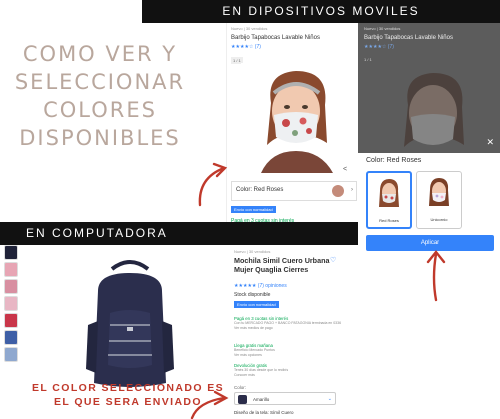 The height and width of the screenshot is (419, 500). I want to click on color-option-red-roses: Red Roses, so click(389, 200).